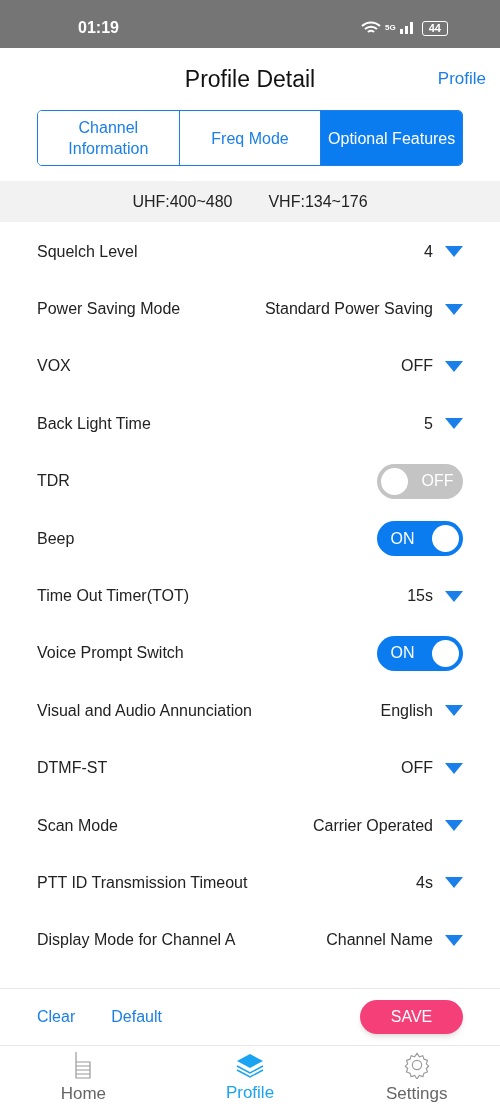  Describe the element at coordinates (443, 251) in the screenshot. I see `dropdown: 4` at that location.